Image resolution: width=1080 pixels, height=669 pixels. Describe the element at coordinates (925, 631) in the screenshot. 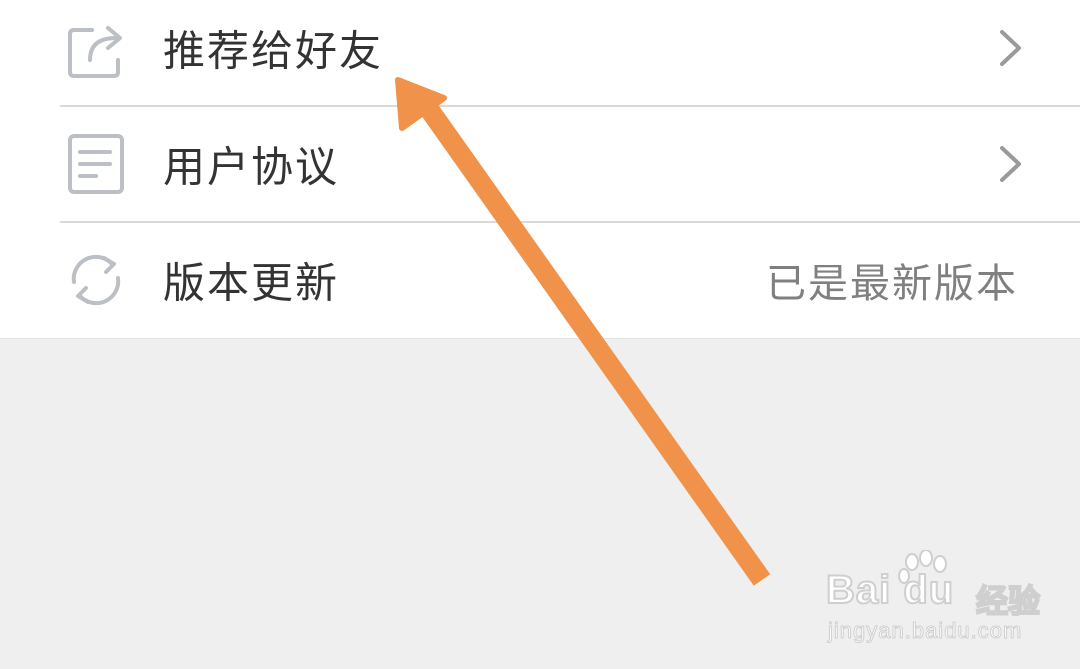

I see `watermark-url: jingyan.baidu.com` at that location.